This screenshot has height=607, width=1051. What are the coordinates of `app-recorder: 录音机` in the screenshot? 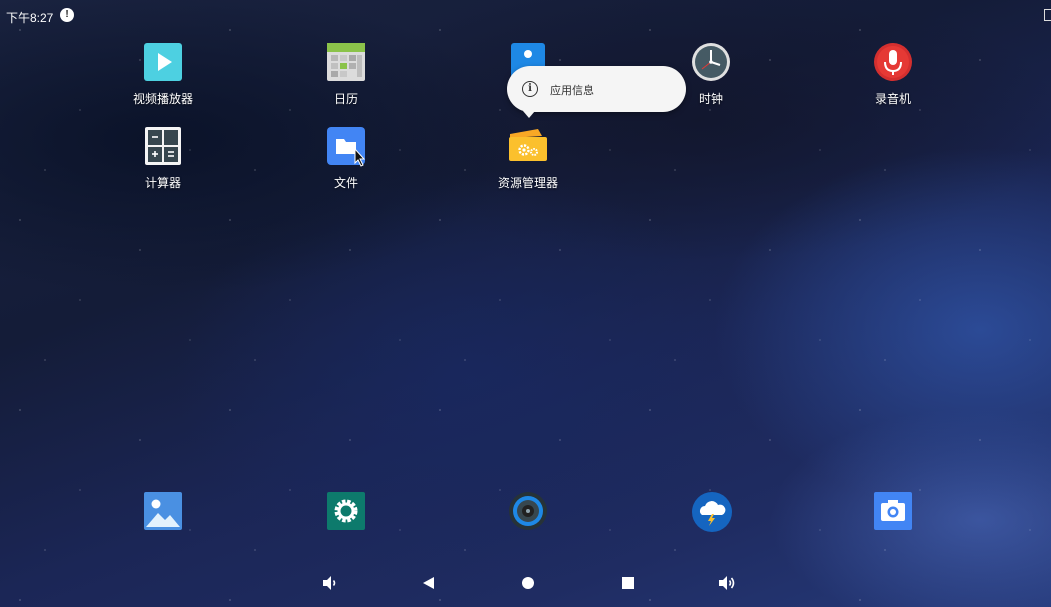 It's located at (893, 74).